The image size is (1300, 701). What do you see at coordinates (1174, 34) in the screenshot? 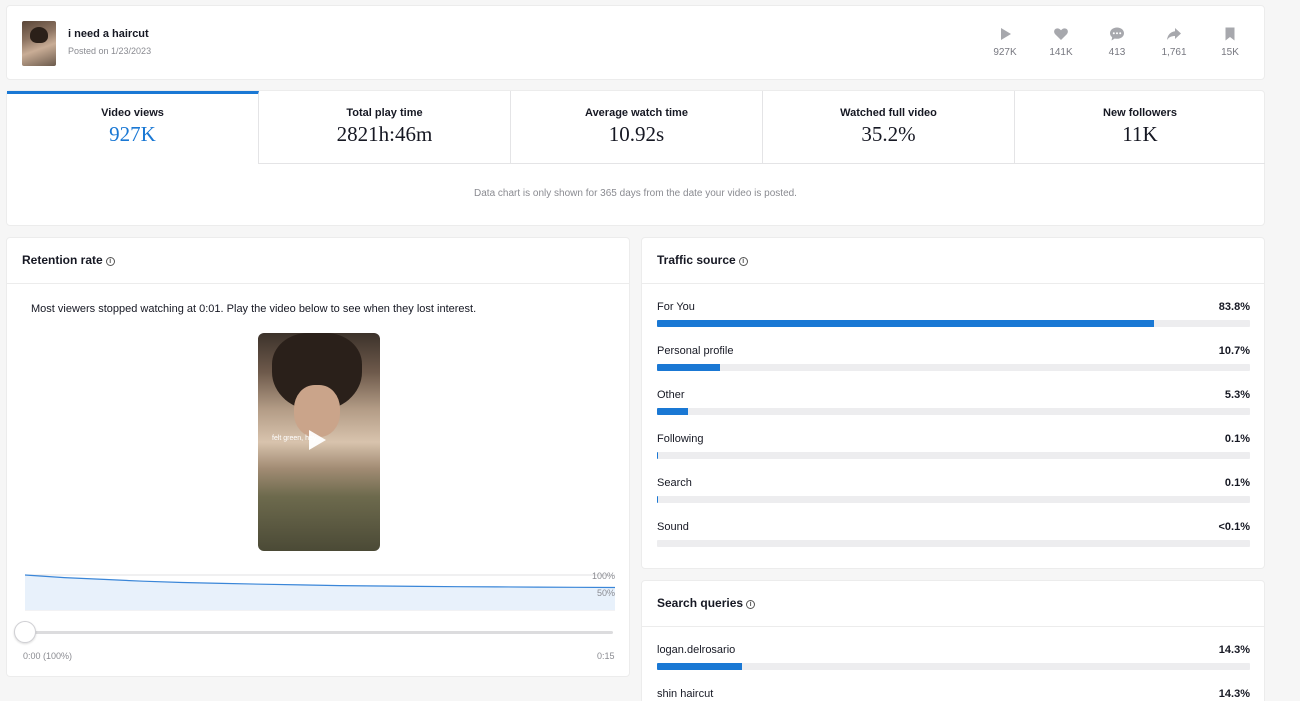
I see `share-icon` at bounding box center [1174, 34].